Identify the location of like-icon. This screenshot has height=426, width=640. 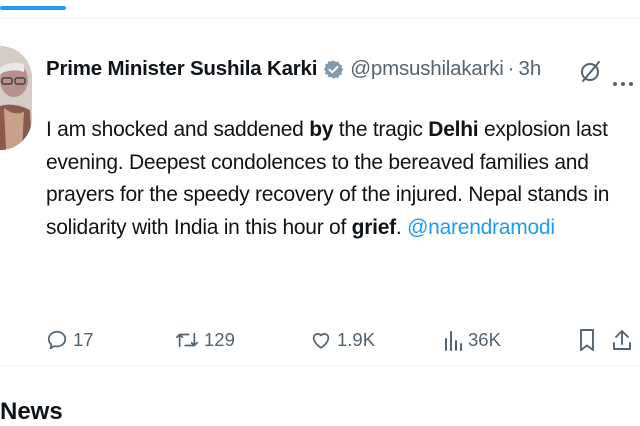
(321, 340).